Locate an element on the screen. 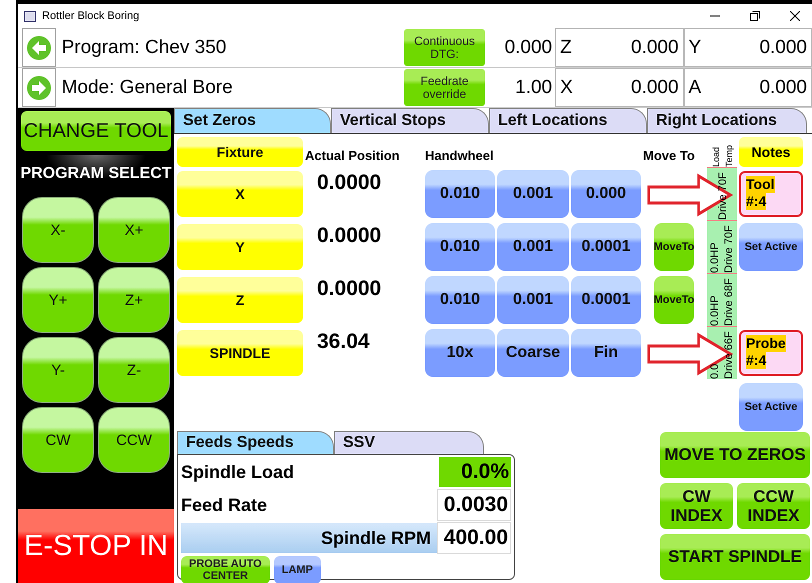  feed-button: PROBE AUTO CENTER is located at coordinates (225, 569).